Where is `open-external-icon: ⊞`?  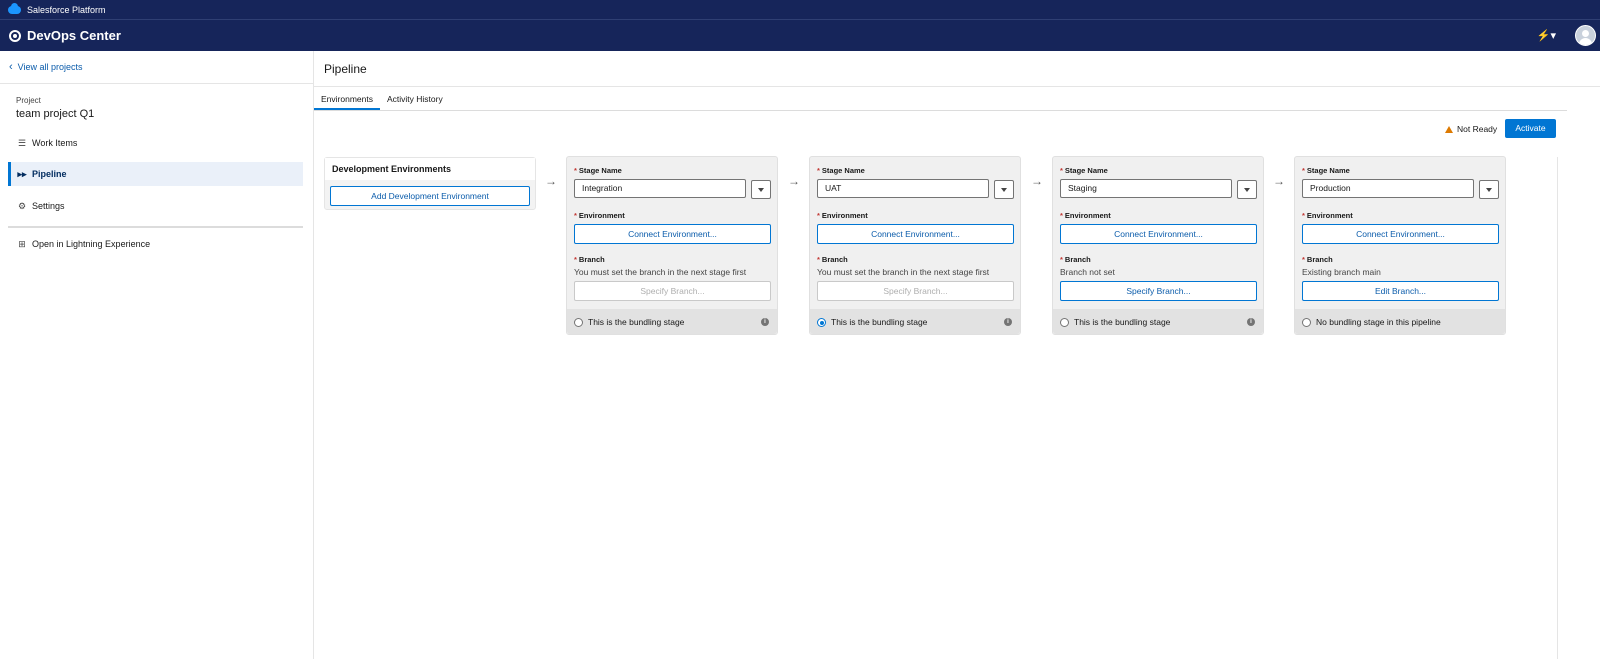
open-external-icon: ⊞ is located at coordinates (22, 243).